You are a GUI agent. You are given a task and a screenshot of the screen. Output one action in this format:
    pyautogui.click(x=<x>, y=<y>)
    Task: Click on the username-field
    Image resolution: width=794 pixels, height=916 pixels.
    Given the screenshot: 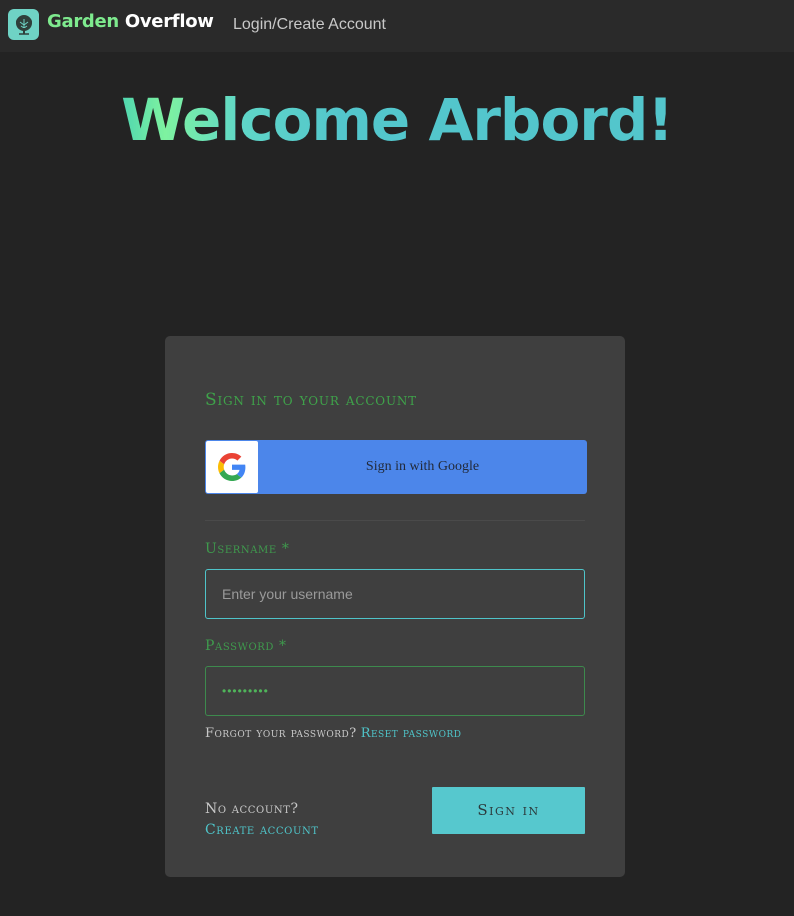 What is the action you would take?
    pyautogui.click(x=395, y=594)
    